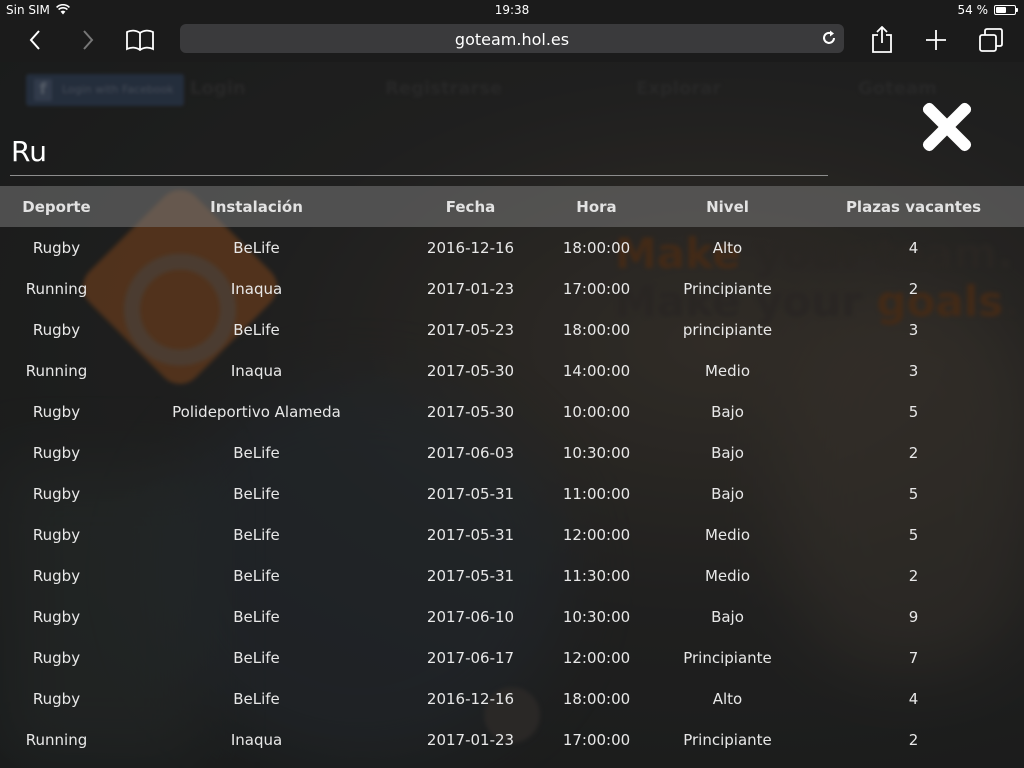 This screenshot has height=768, width=1024. Describe the element at coordinates (727, 329) in the screenshot. I see `cell-nivel: principiante` at that location.